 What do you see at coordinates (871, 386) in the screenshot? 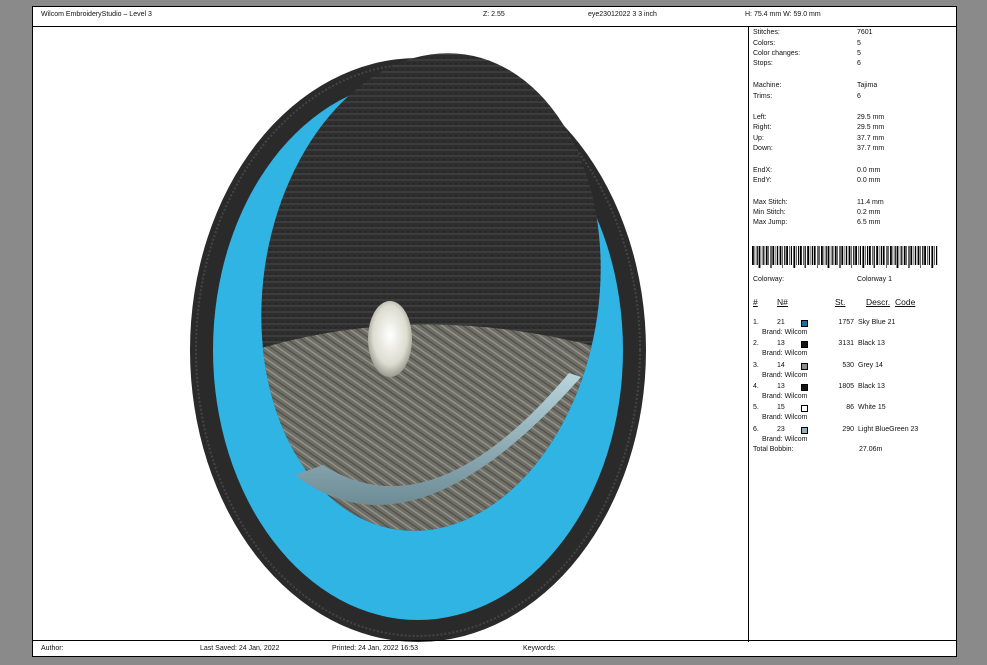
I see `color-description: Black 13` at bounding box center [871, 386].